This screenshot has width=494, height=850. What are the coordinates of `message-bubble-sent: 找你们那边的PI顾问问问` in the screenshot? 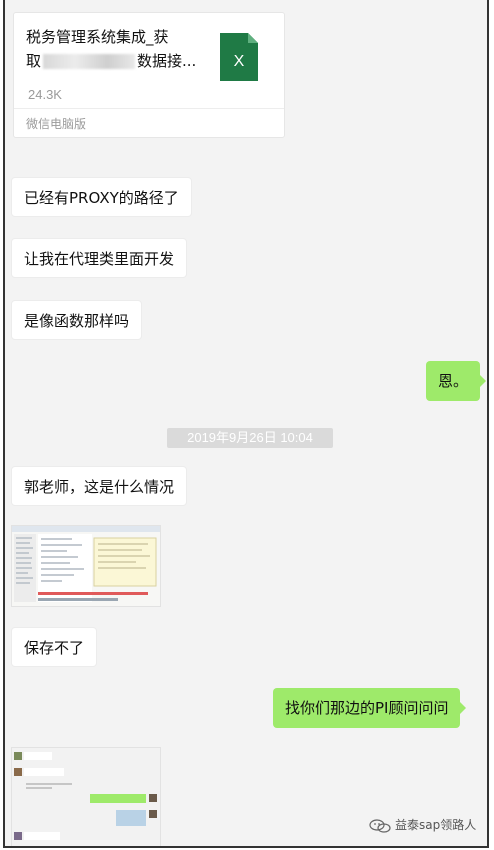 It's located at (370, 708).